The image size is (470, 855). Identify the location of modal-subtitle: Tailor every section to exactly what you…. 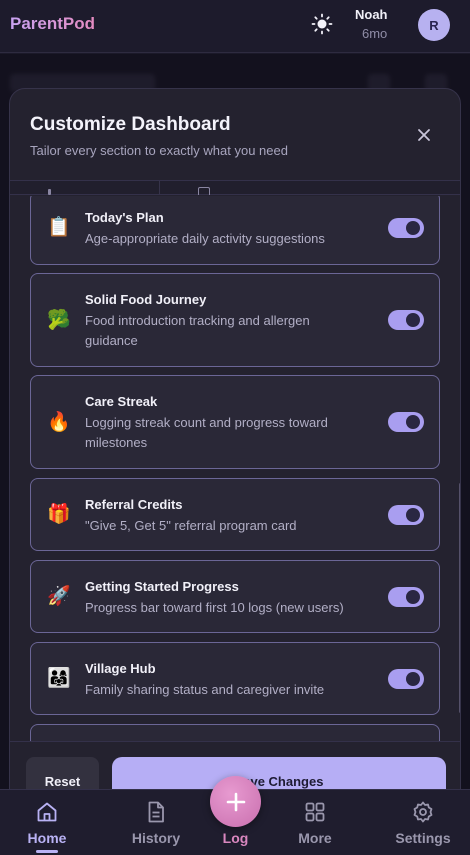
(159, 150).